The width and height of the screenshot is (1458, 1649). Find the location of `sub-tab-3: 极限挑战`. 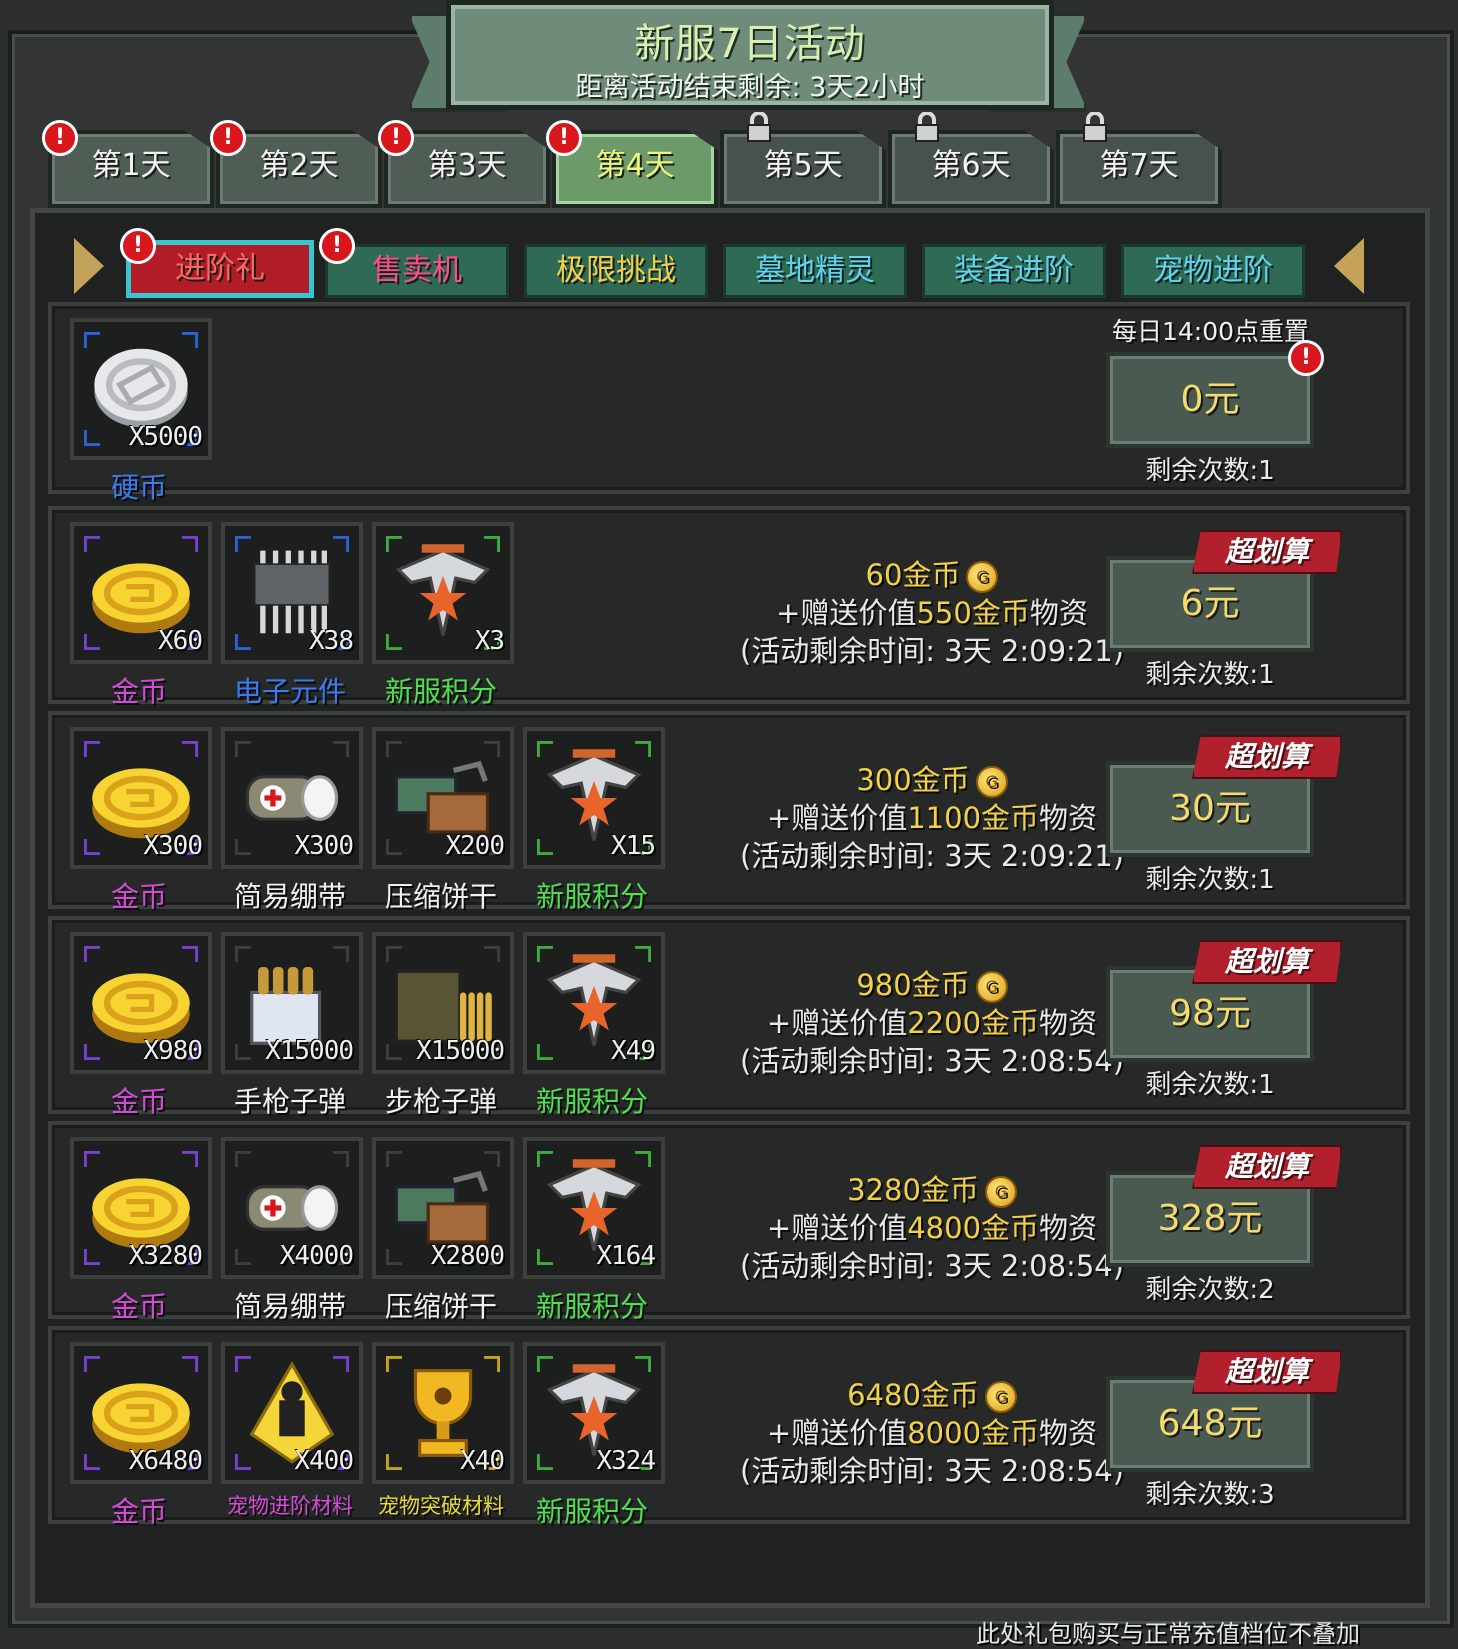

sub-tab-3: 极限挑战 is located at coordinates (616, 271).